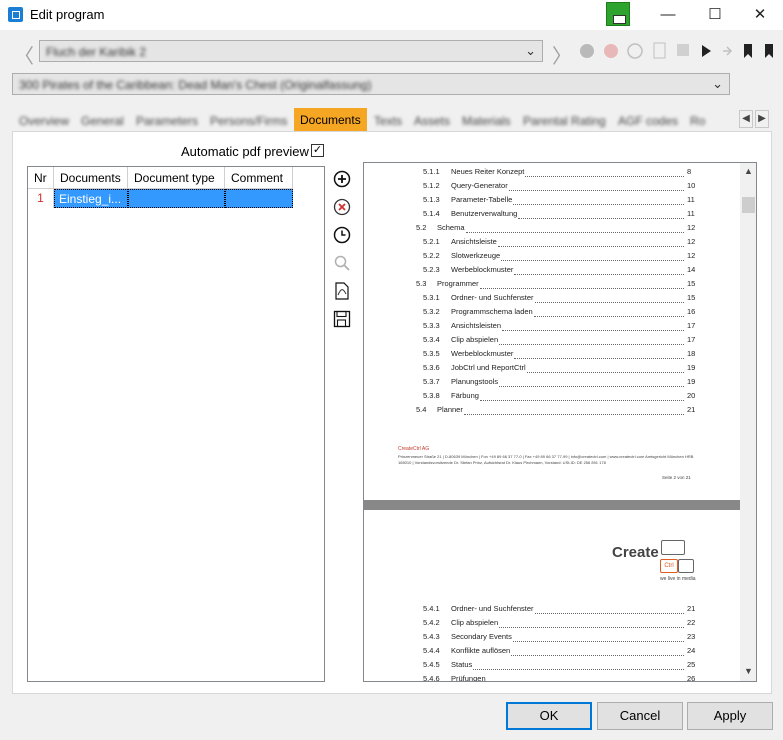 The image size is (783, 740). Describe the element at coordinates (562, 54) in the screenshot. I see `forward-arrow-icon: 〉` at that location.